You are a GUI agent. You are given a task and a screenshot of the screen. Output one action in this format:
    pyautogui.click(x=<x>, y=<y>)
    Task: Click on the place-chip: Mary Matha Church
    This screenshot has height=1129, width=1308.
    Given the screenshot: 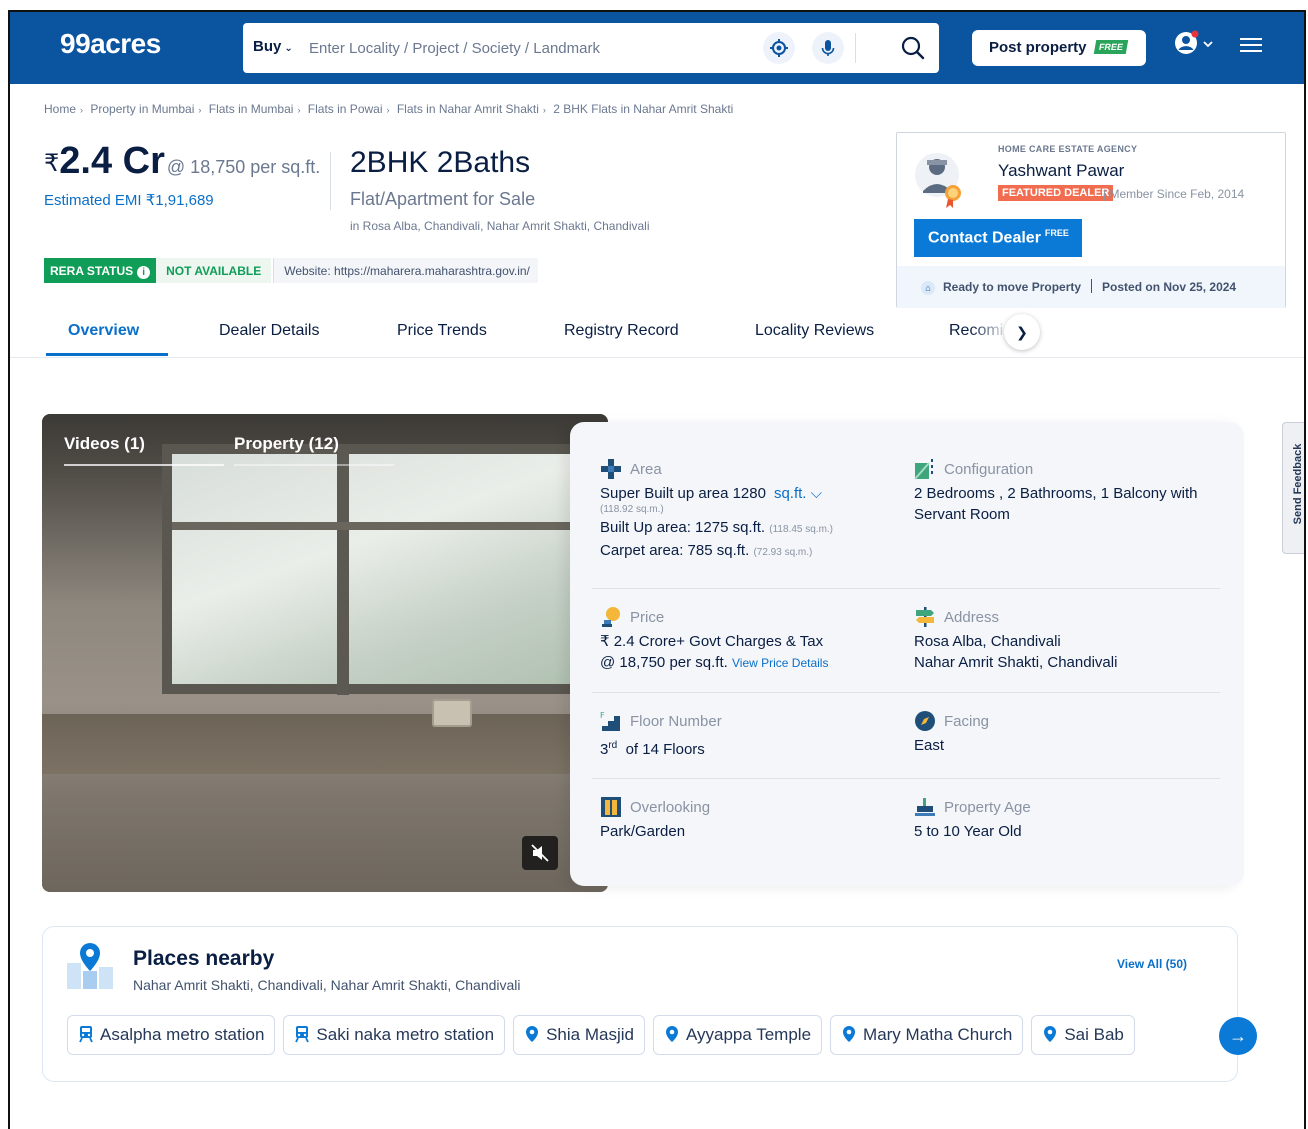 What is the action you would take?
    pyautogui.click(x=927, y=1035)
    